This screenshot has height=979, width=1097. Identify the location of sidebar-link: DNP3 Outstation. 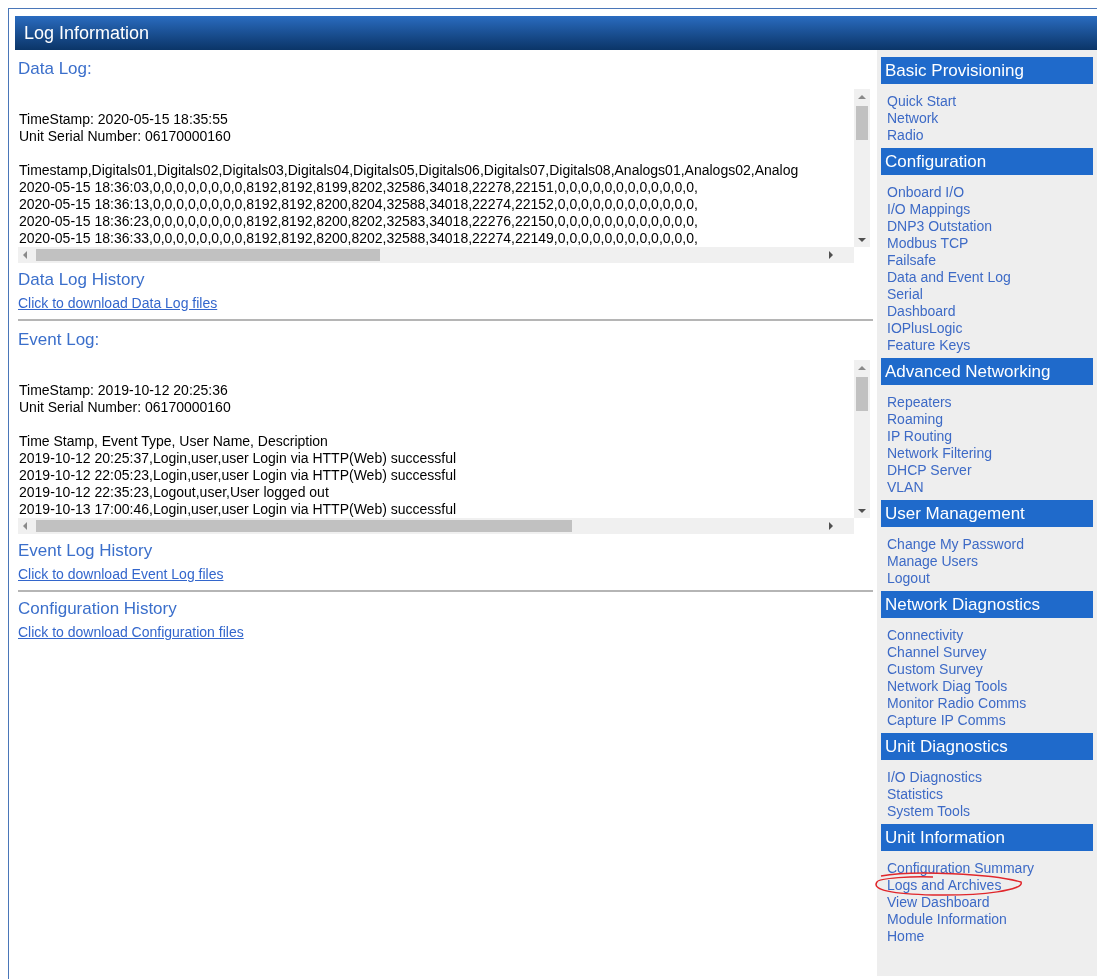
(940, 226).